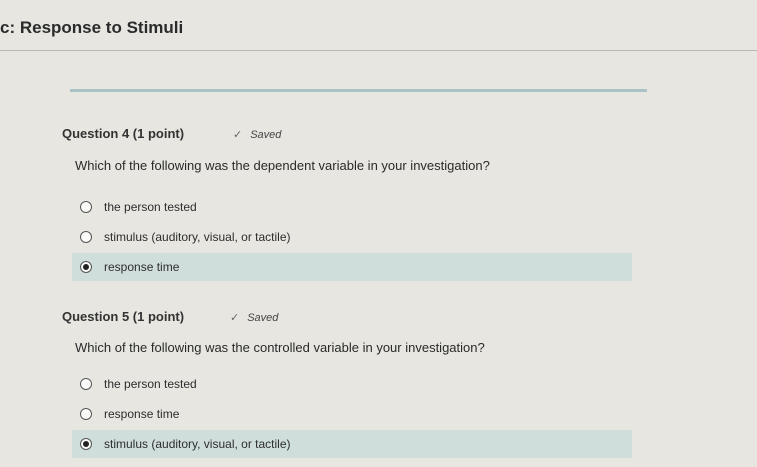 This screenshot has width=757, height=467. What do you see at coordinates (352, 414) in the screenshot?
I see `question-5-option-2: response time` at bounding box center [352, 414].